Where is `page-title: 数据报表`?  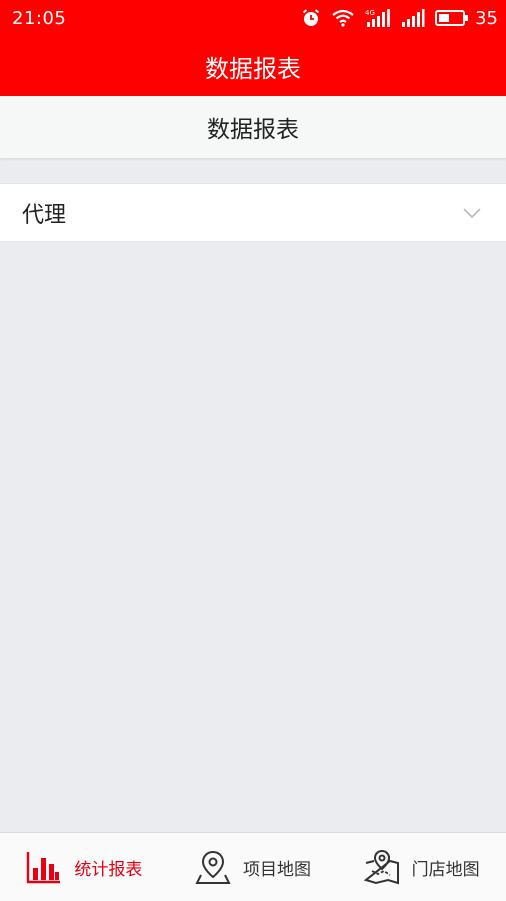 page-title: 数据报表 is located at coordinates (253, 68).